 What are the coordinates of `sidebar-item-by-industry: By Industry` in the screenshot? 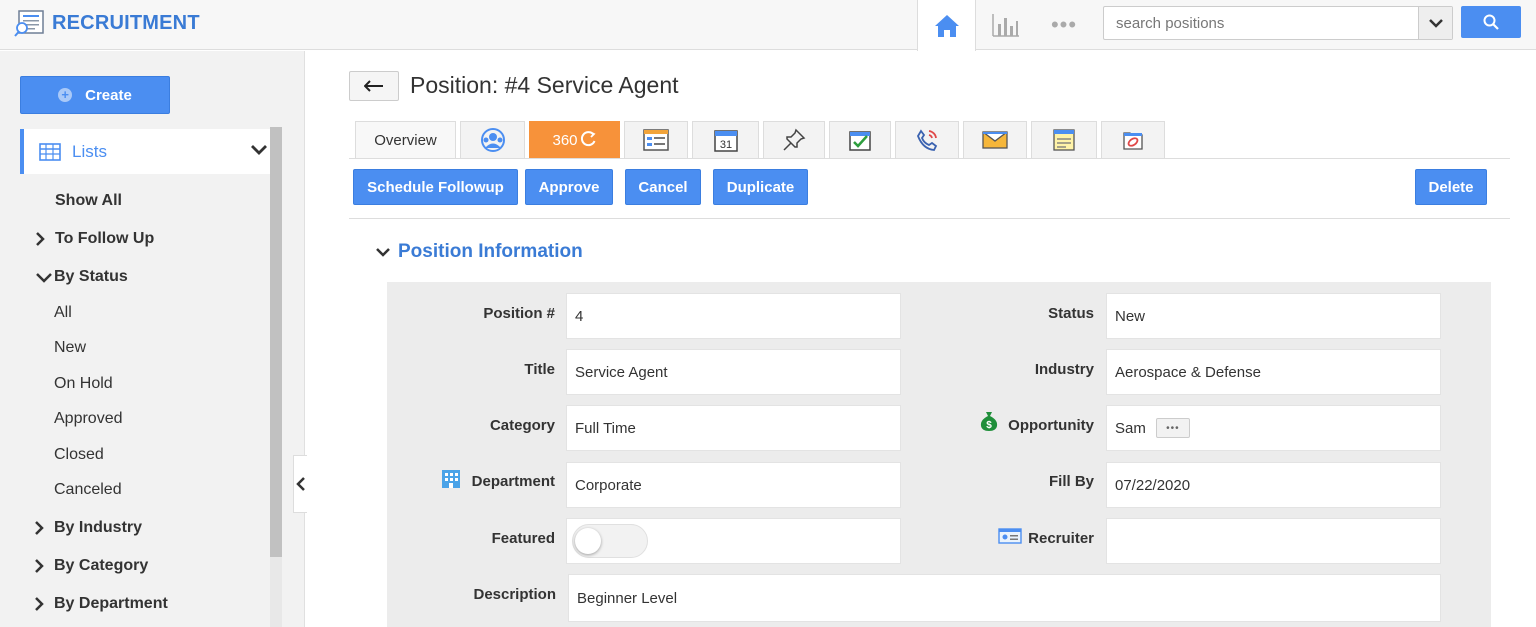 It's located at (89, 528).